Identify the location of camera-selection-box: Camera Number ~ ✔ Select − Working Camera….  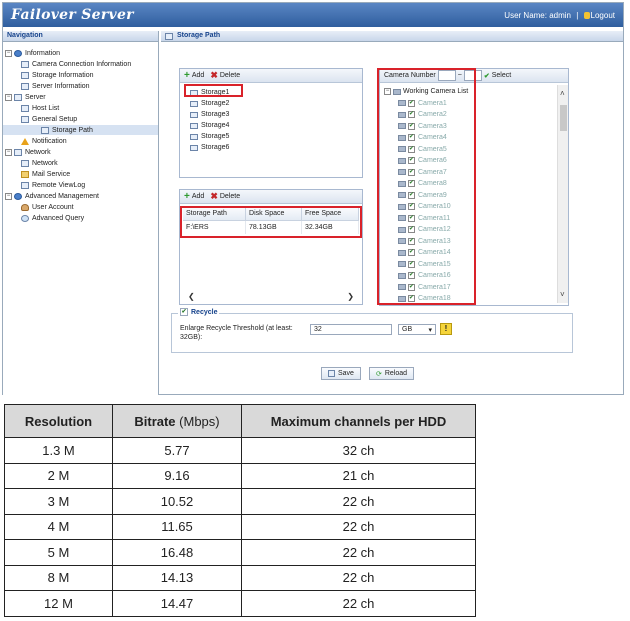
(473, 187).